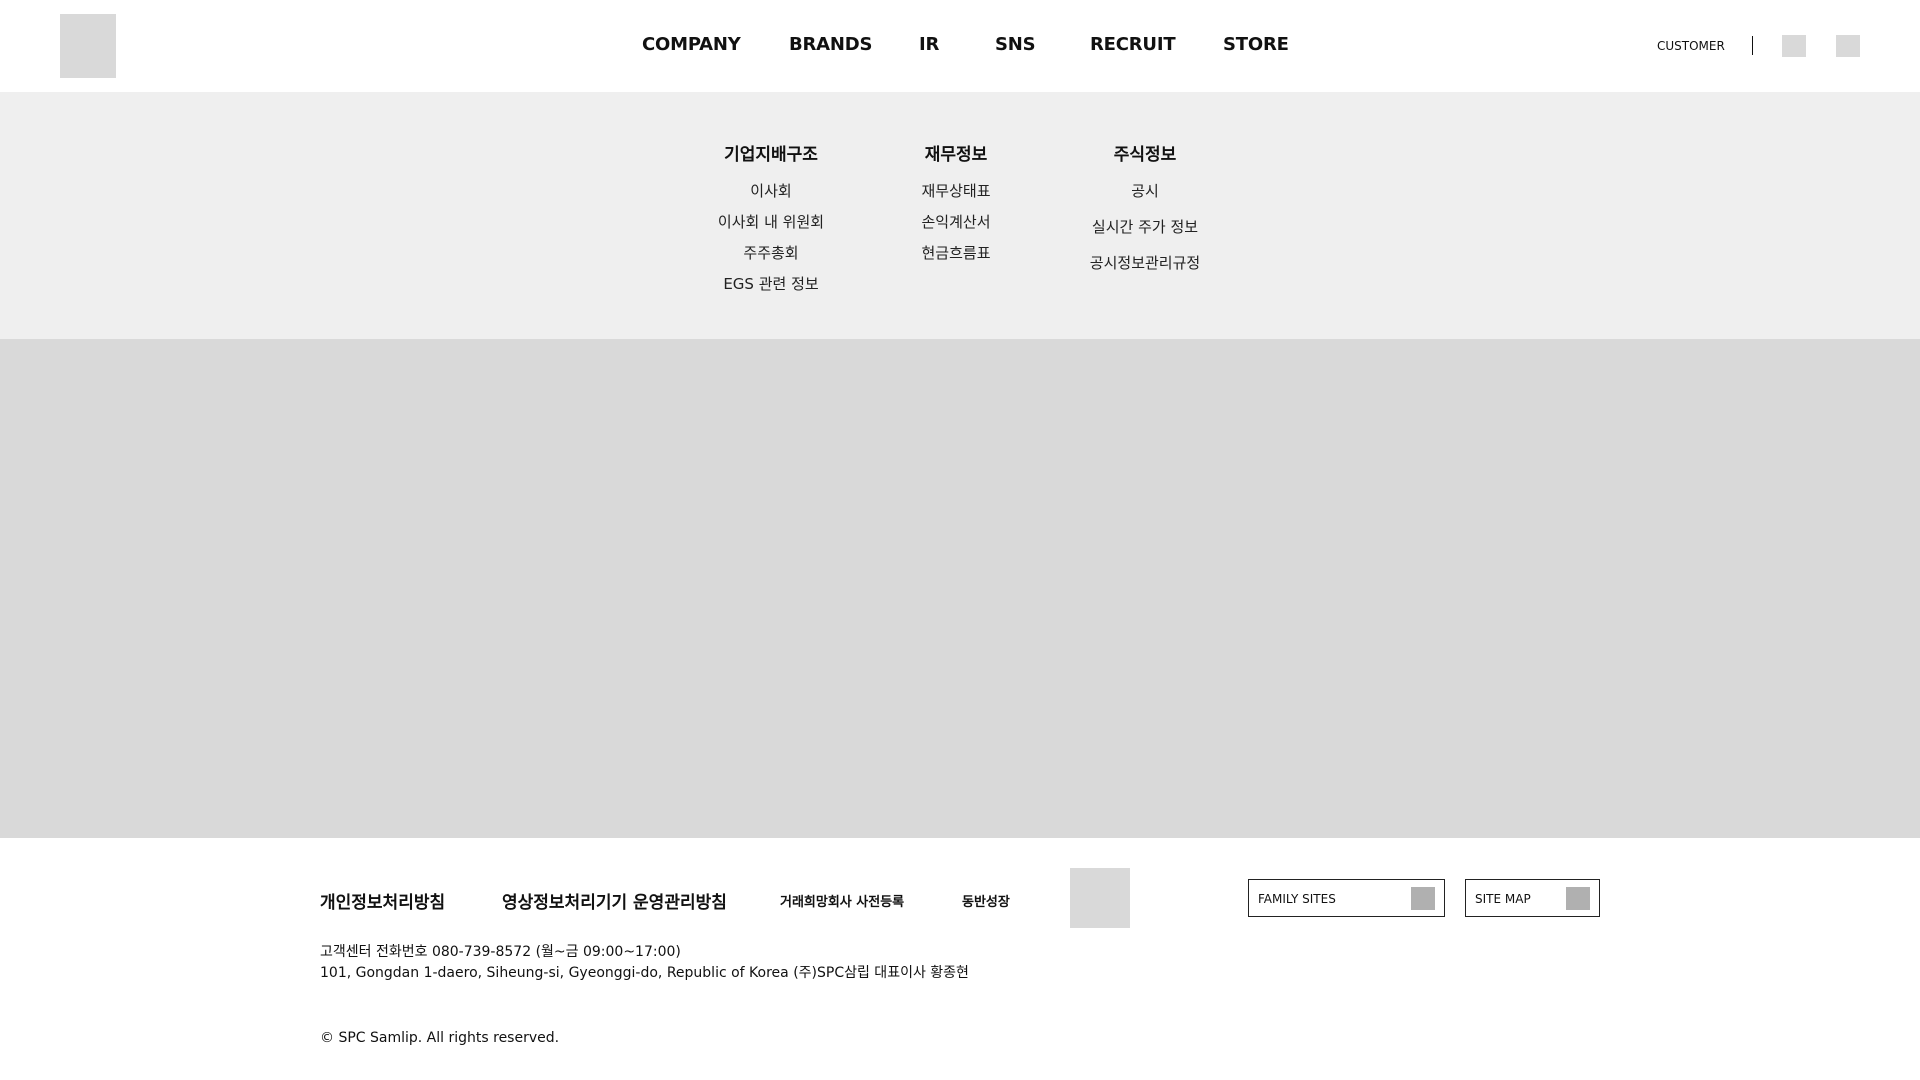 The height and width of the screenshot is (1080, 1920). Describe the element at coordinates (770, 252) in the screenshot. I see `submenu-item-shareholders-meeting: 주주총회` at that location.